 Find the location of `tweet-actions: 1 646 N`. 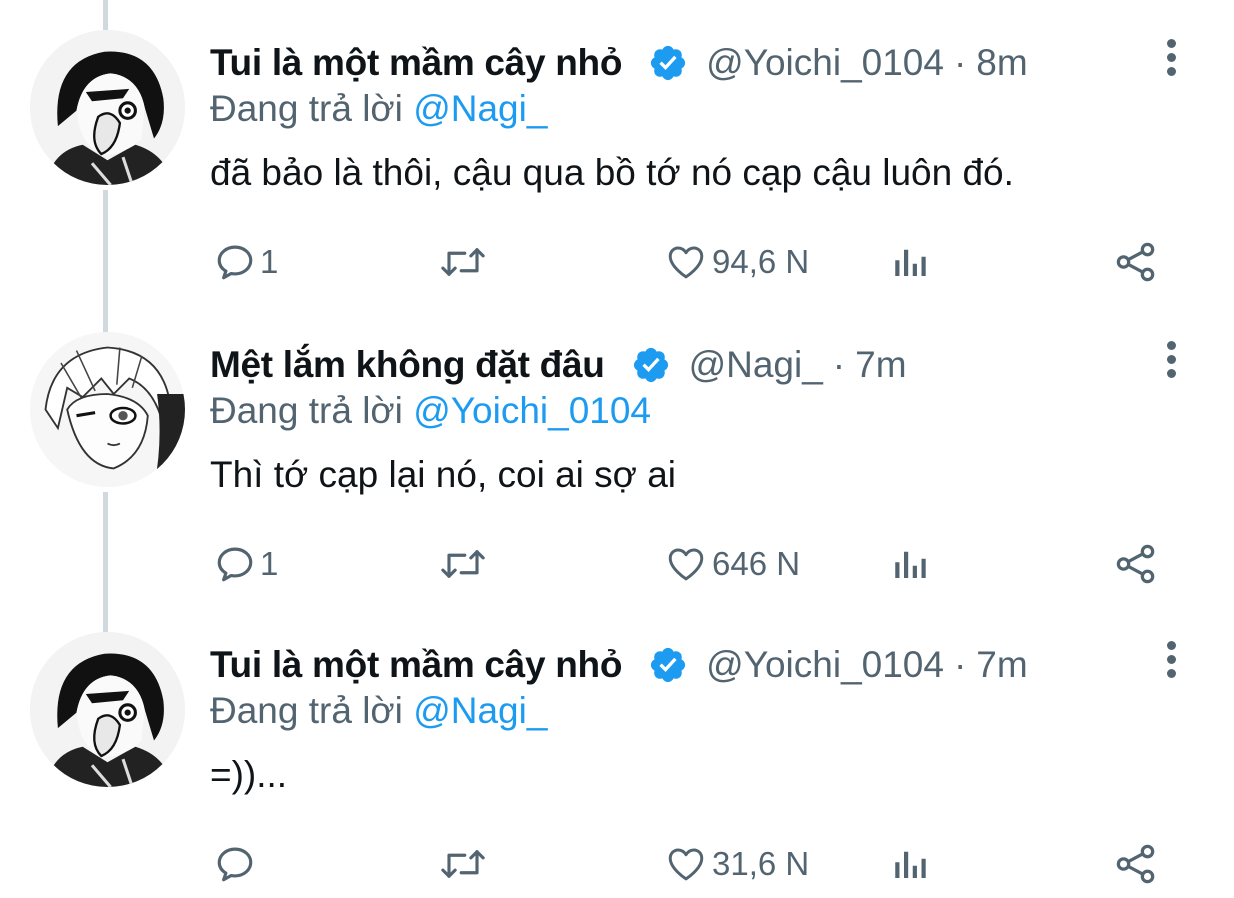

tweet-actions: 1 646 N is located at coordinates (617, 564).